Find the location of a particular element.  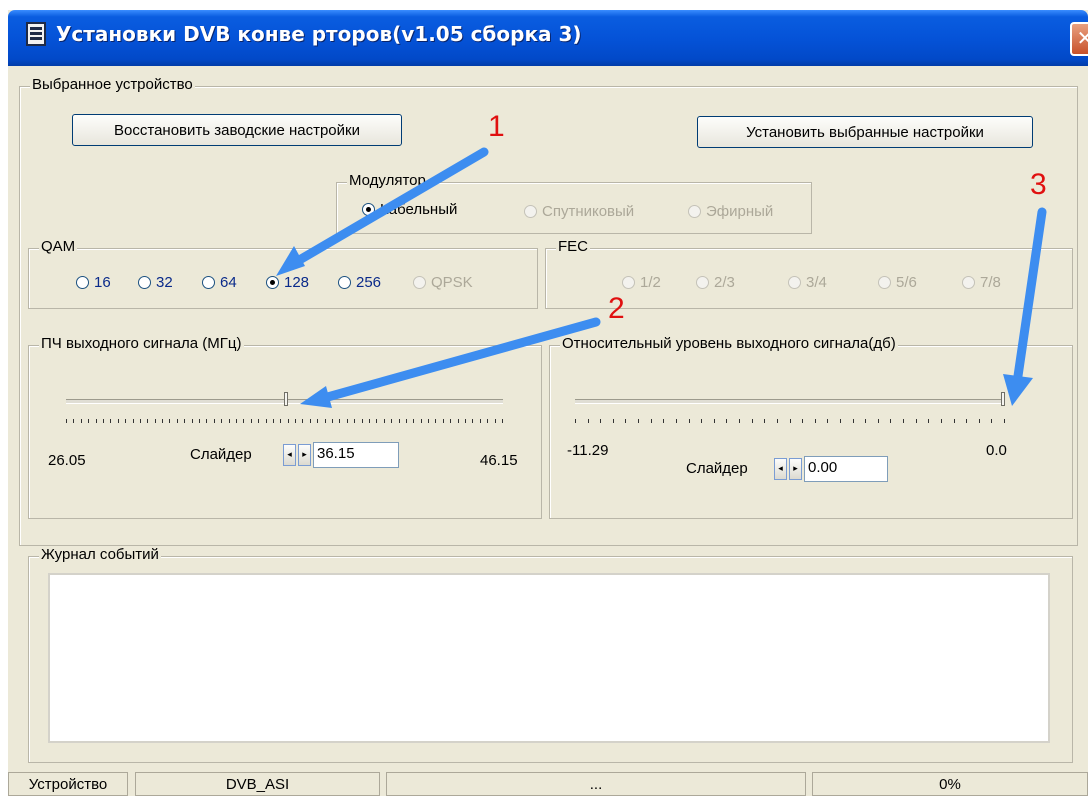

qam-option-qpsk: QPSK is located at coordinates (443, 282).